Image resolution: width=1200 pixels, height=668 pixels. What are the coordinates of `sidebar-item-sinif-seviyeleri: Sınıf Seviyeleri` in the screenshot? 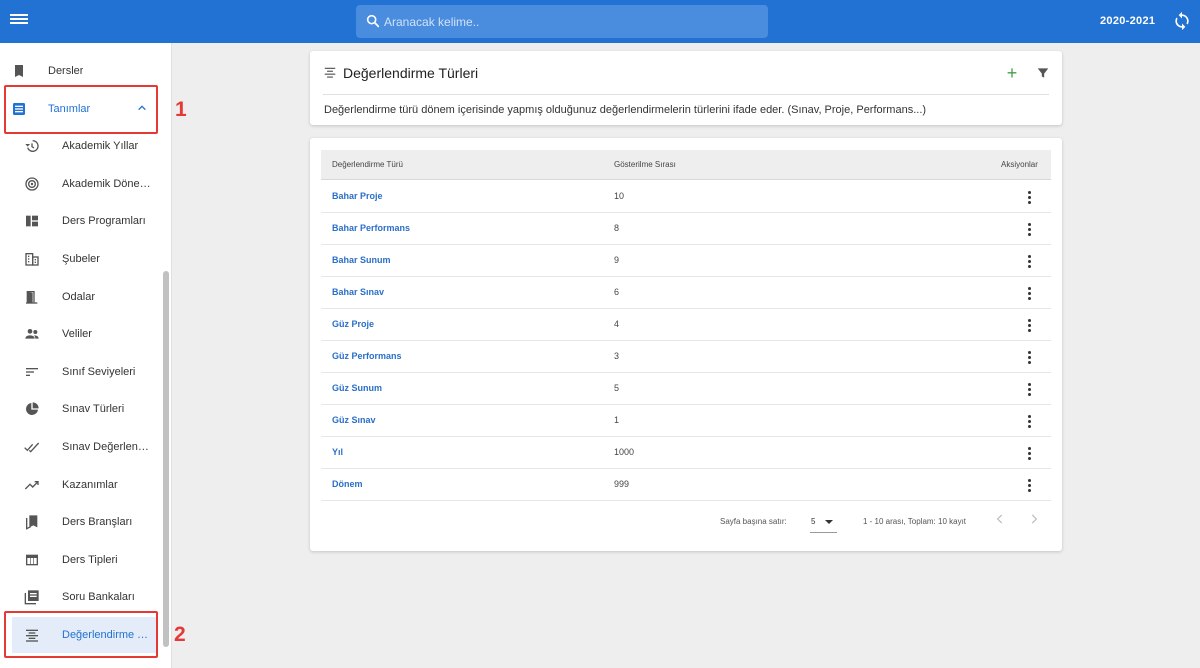 It's located at (80, 372).